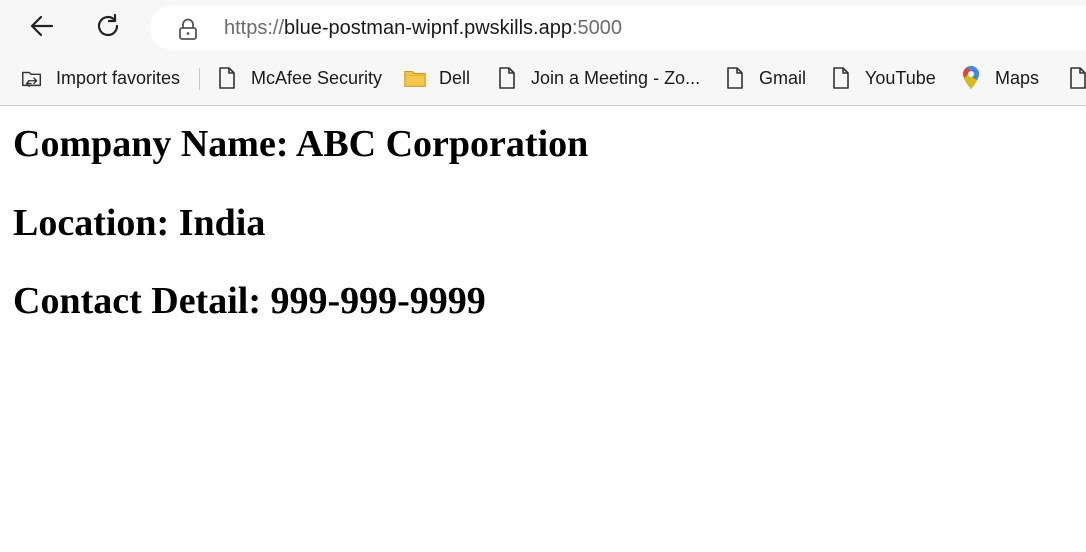  Describe the element at coordinates (254, 28) in the screenshot. I see `url-scheme: https://` at that location.